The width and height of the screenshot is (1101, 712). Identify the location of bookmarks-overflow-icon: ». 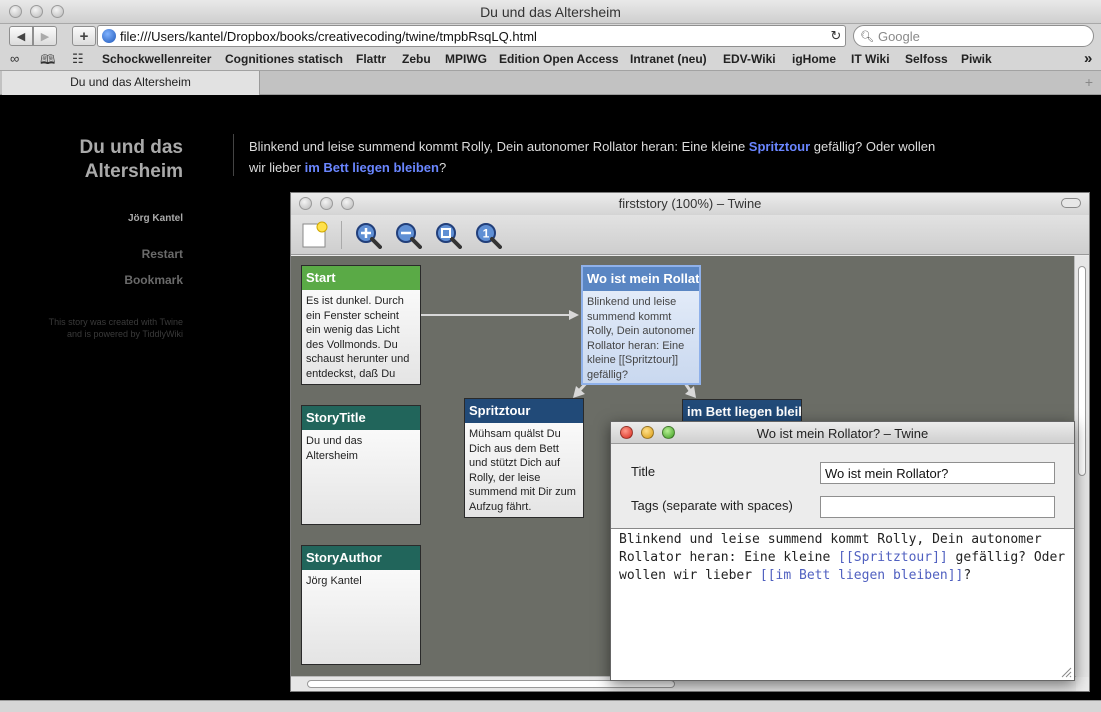
(1088, 58).